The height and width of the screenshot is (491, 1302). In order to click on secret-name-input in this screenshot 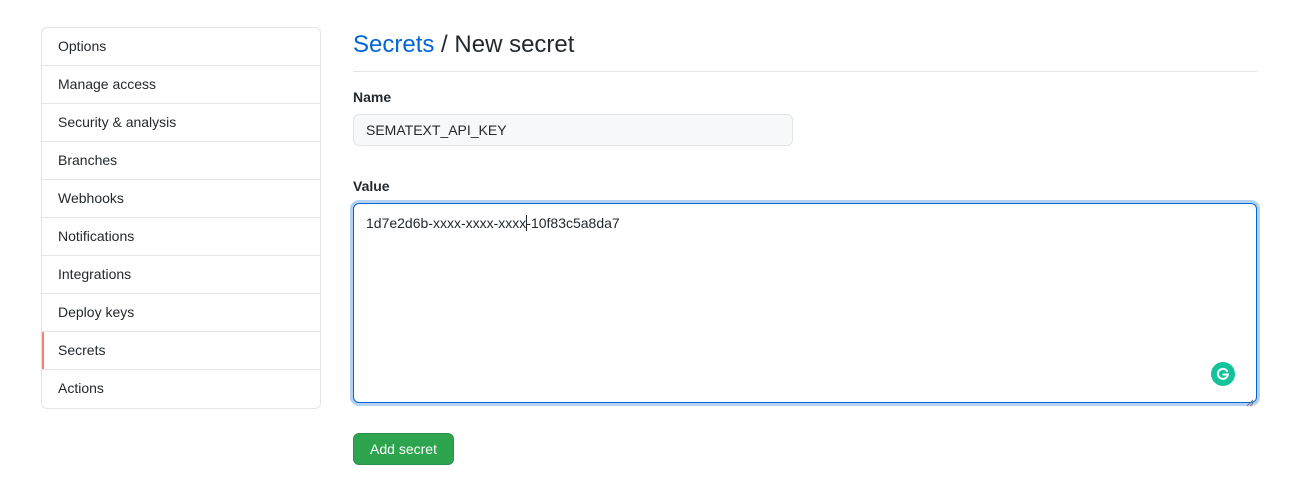, I will do `click(573, 130)`.